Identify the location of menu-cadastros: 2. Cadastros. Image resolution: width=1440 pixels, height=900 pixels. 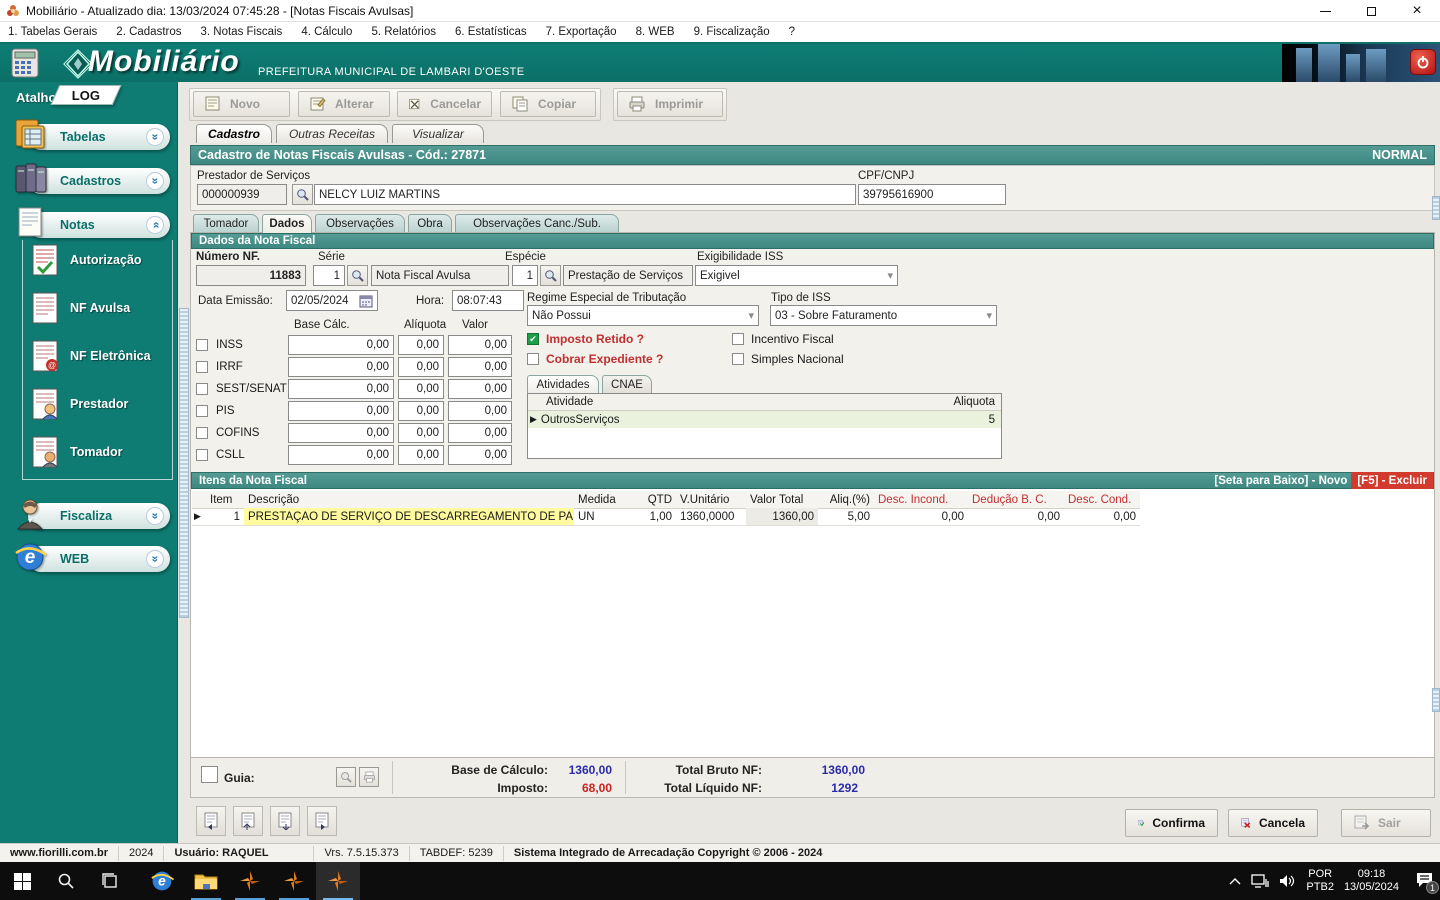
(148, 32).